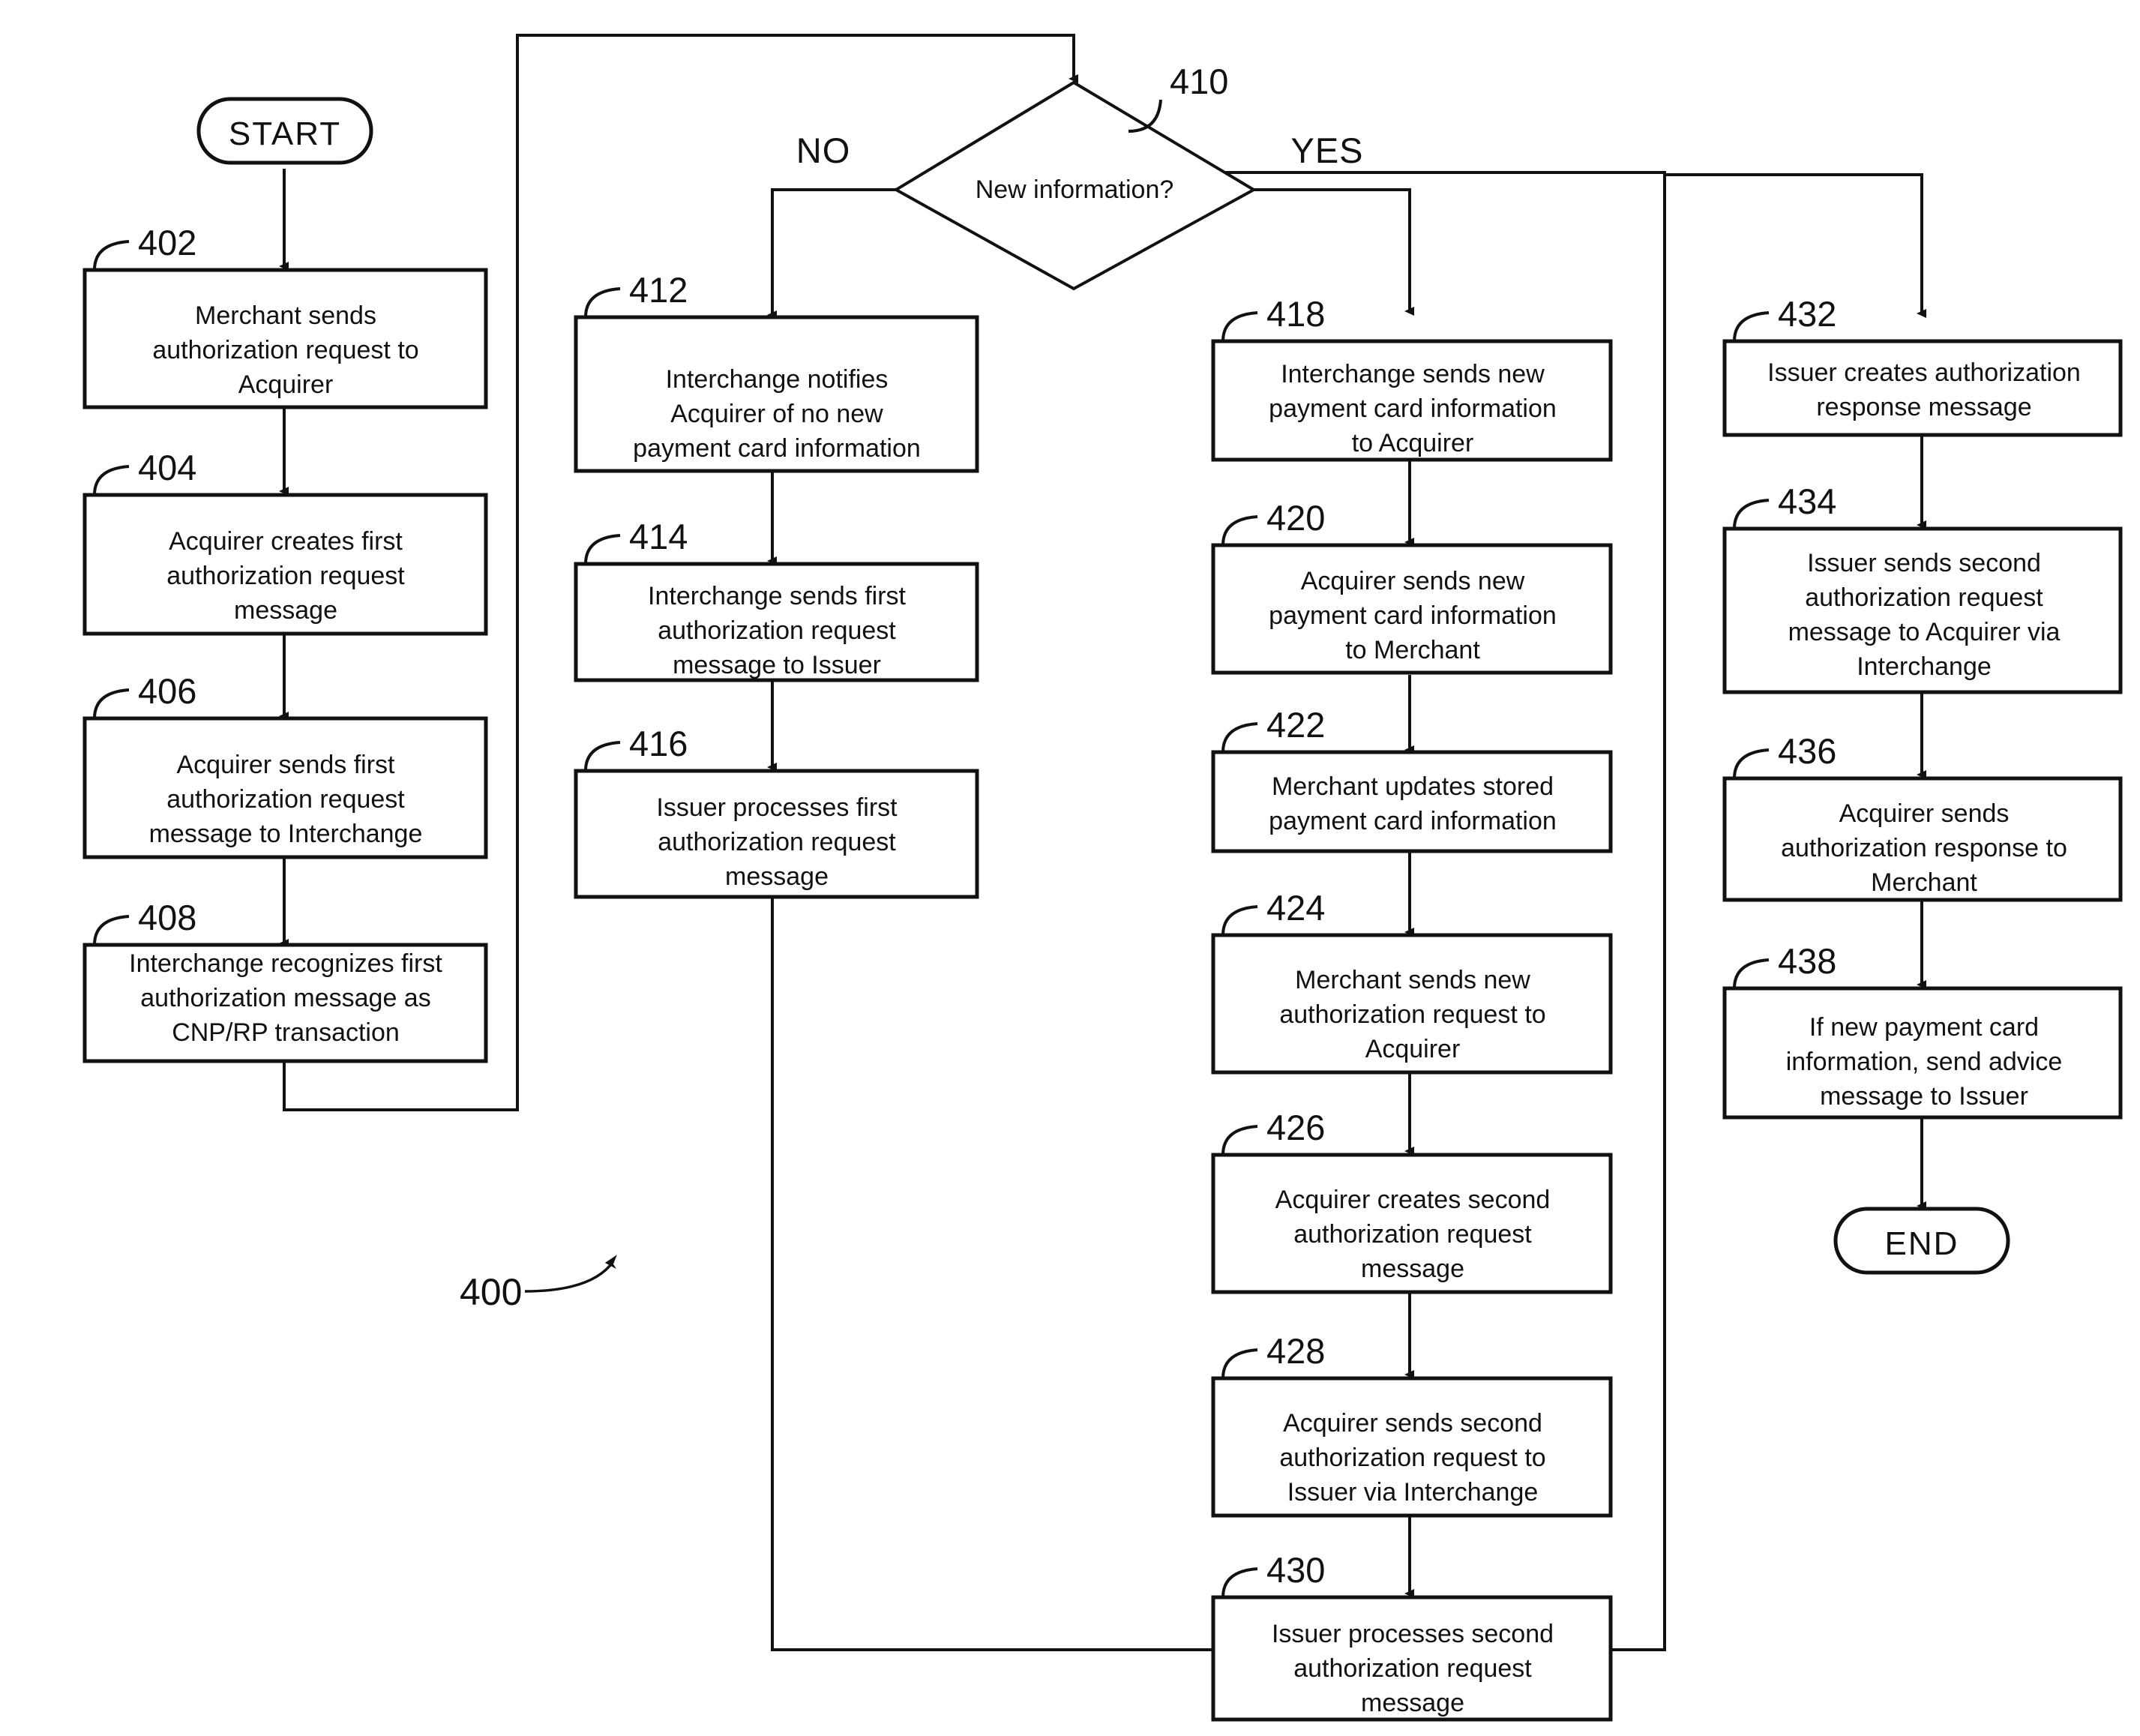  Describe the element at coordinates (1924, 632) in the screenshot. I see `box-434-line-3: message to Acquirer via` at that location.